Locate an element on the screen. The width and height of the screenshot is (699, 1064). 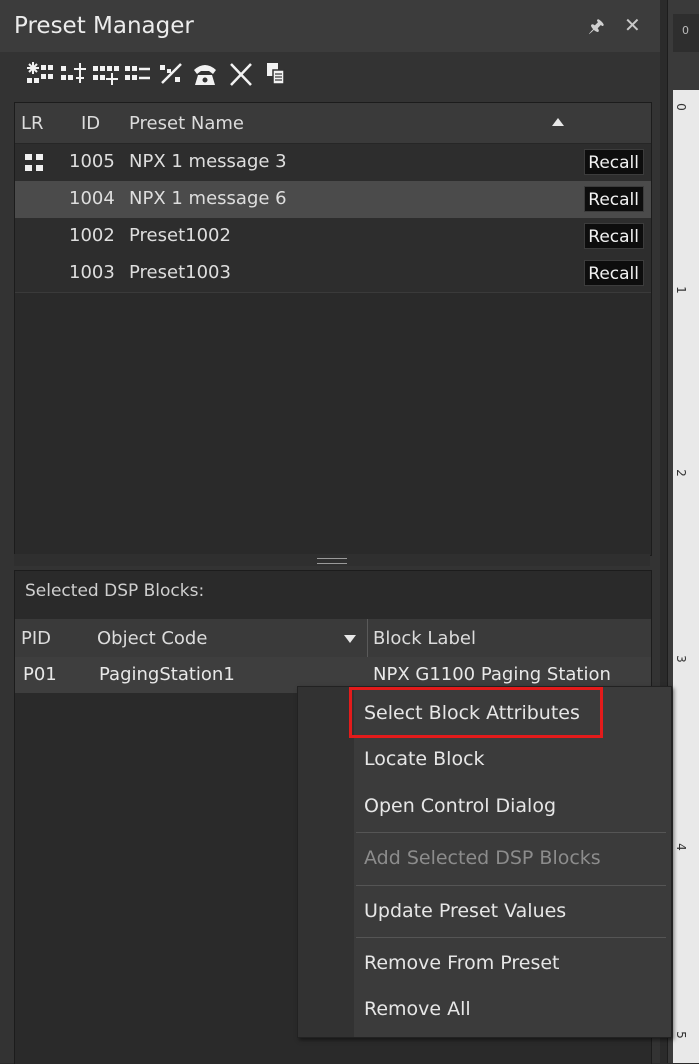
toolbar is located at coordinates (330, 75).